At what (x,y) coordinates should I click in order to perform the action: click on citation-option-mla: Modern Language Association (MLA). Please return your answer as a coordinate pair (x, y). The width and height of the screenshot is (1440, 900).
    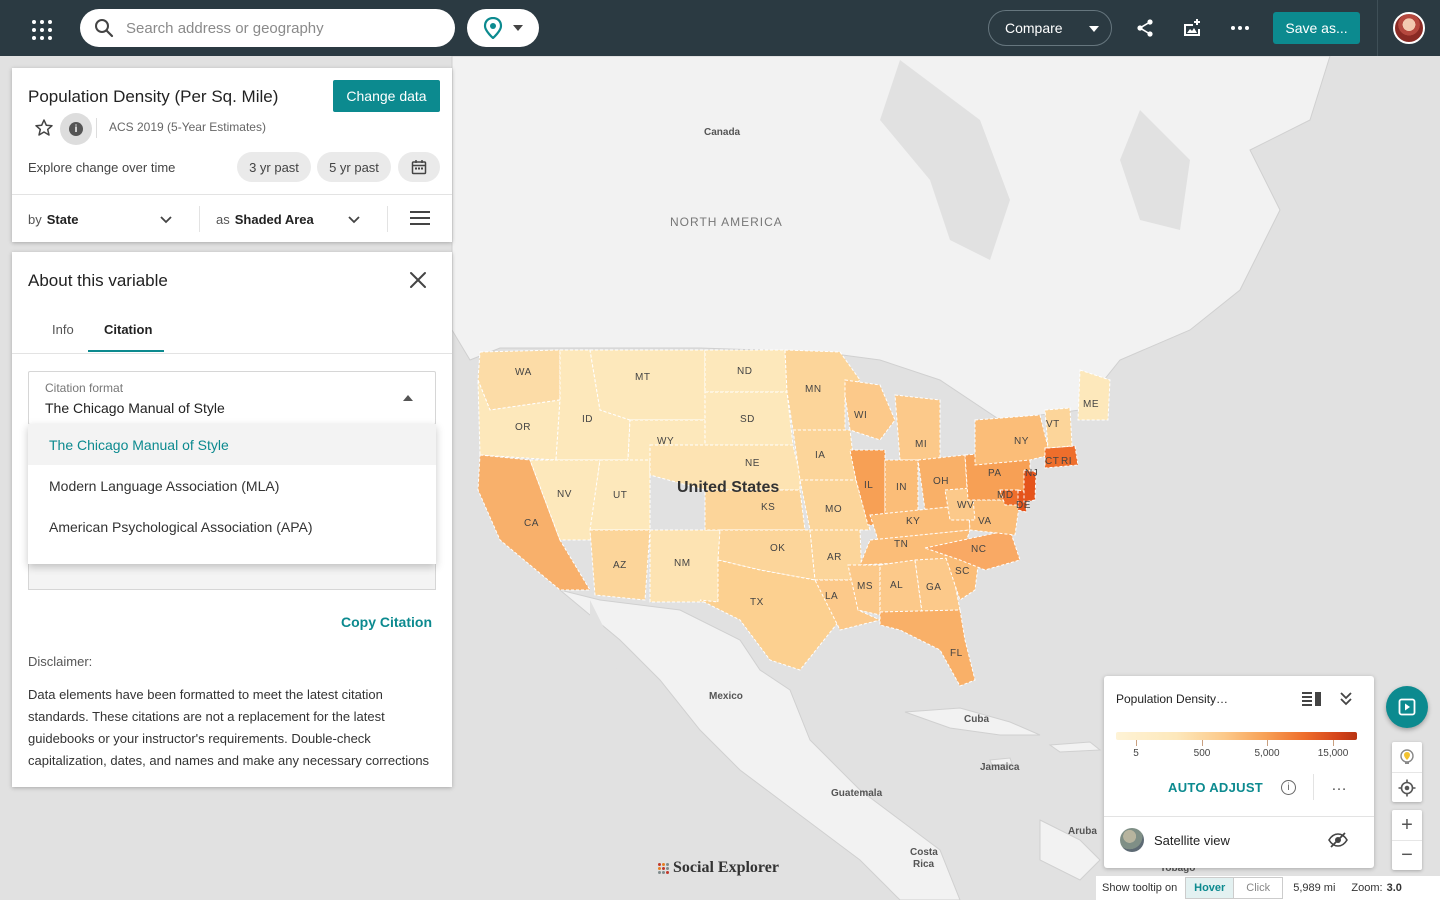
    Looking at the image, I should click on (232, 485).